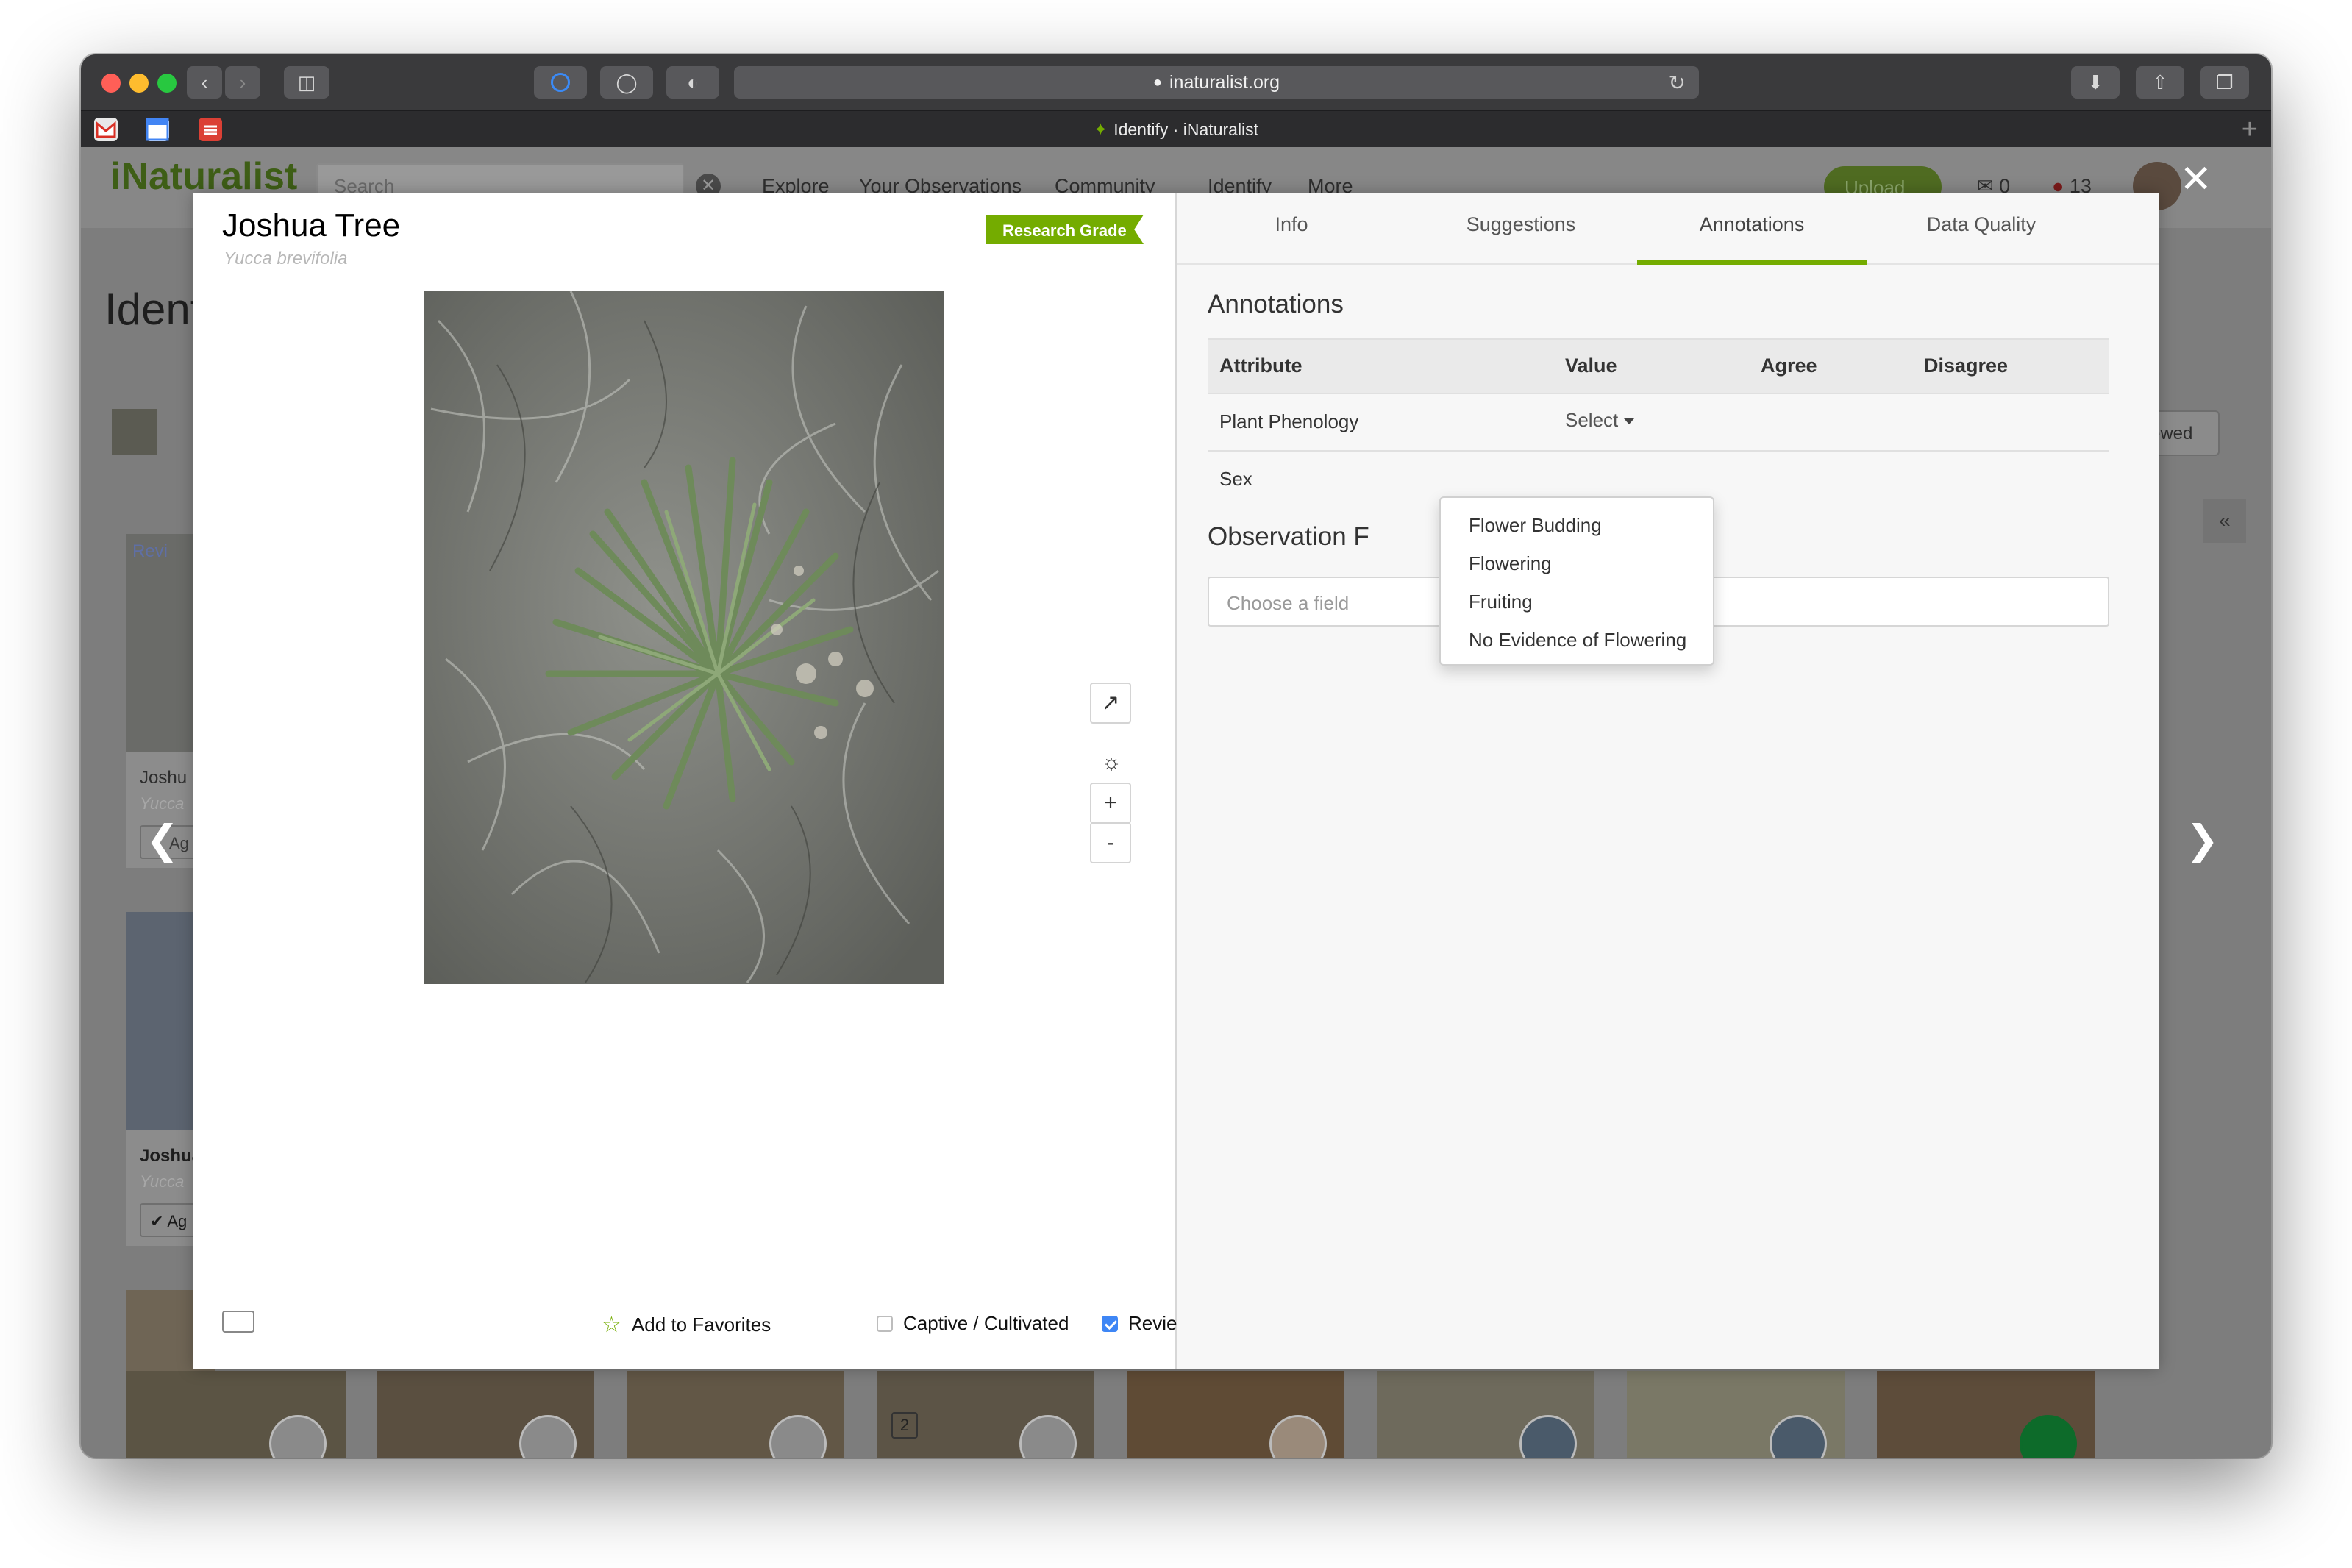  Describe the element at coordinates (306, 82) in the screenshot. I see `sidebar-toggle-icon: ◫` at that location.